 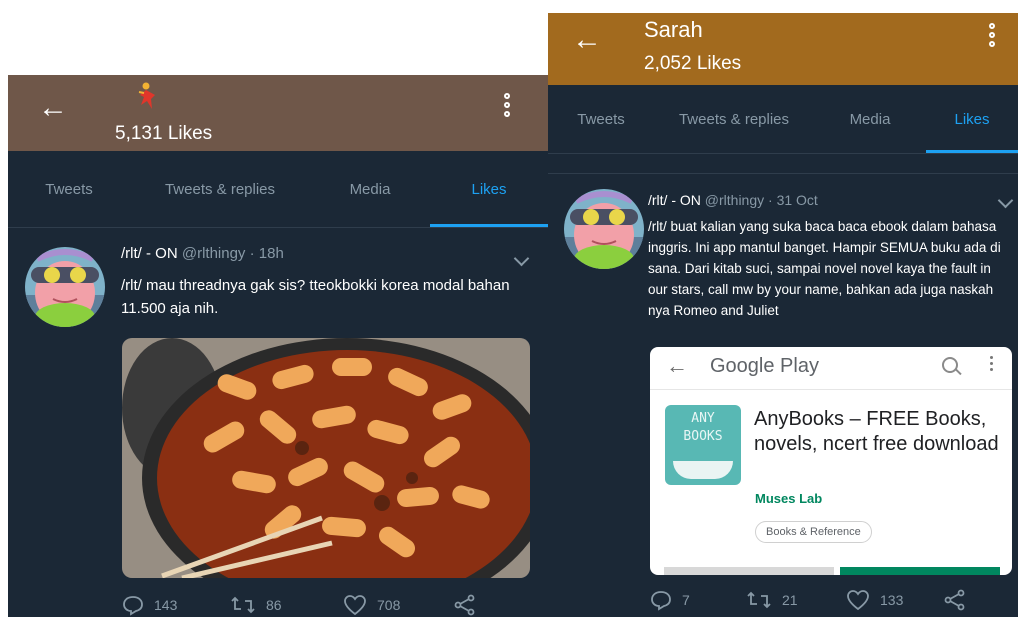 I want to click on retweet-button: 21, so click(x=772, y=600).